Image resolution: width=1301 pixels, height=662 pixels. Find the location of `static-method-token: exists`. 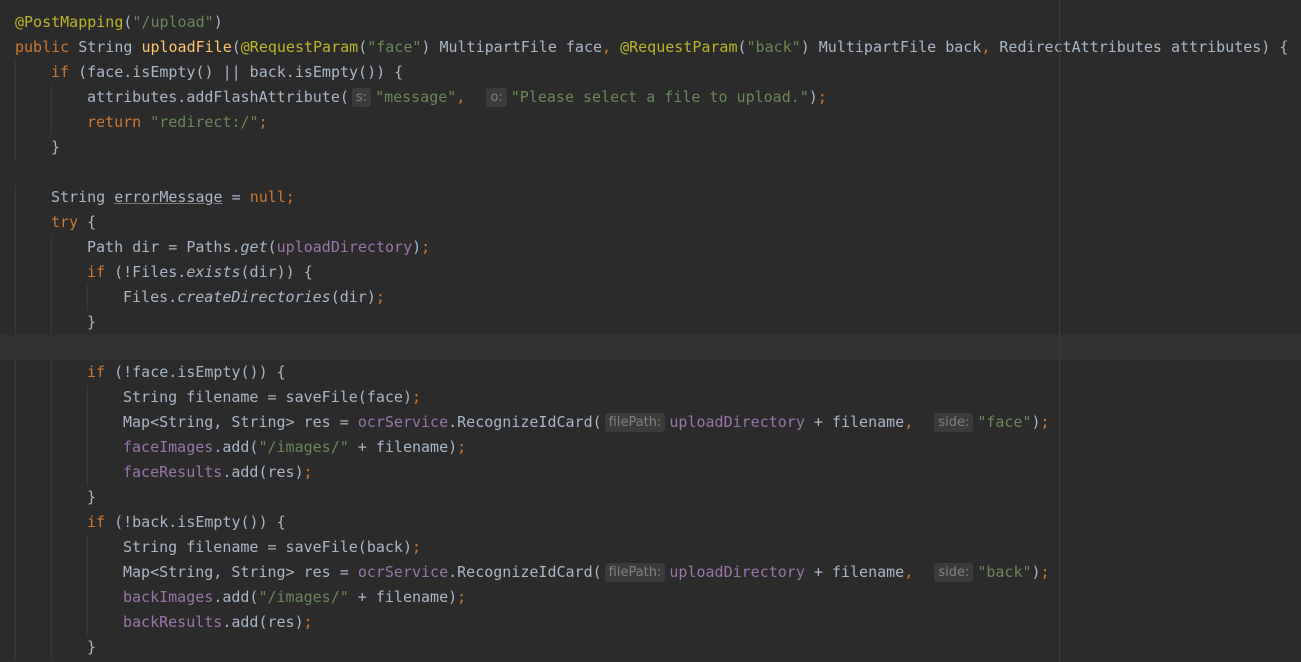

static-method-token: exists is located at coordinates (213, 272).